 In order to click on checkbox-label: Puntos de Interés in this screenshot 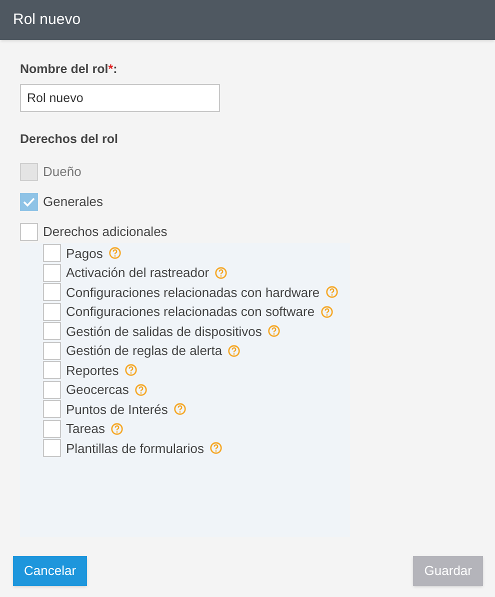, I will do `click(117, 409)`.